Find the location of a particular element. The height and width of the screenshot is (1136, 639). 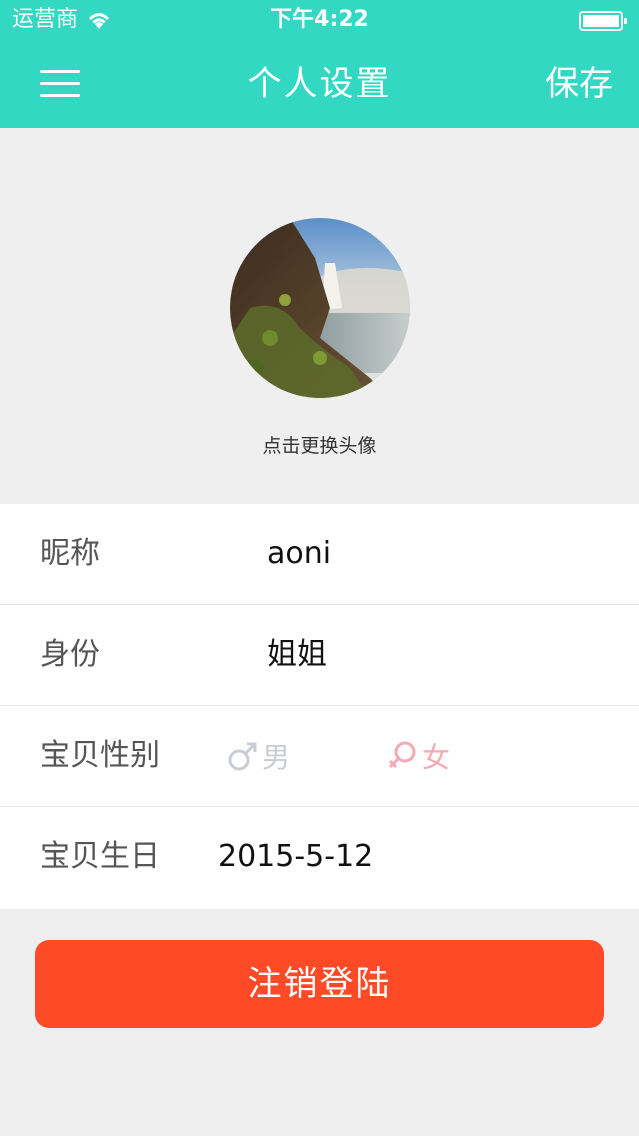

birthday-row: 宝贝生日 2015-5-12 is located at coordinates (319, 858).